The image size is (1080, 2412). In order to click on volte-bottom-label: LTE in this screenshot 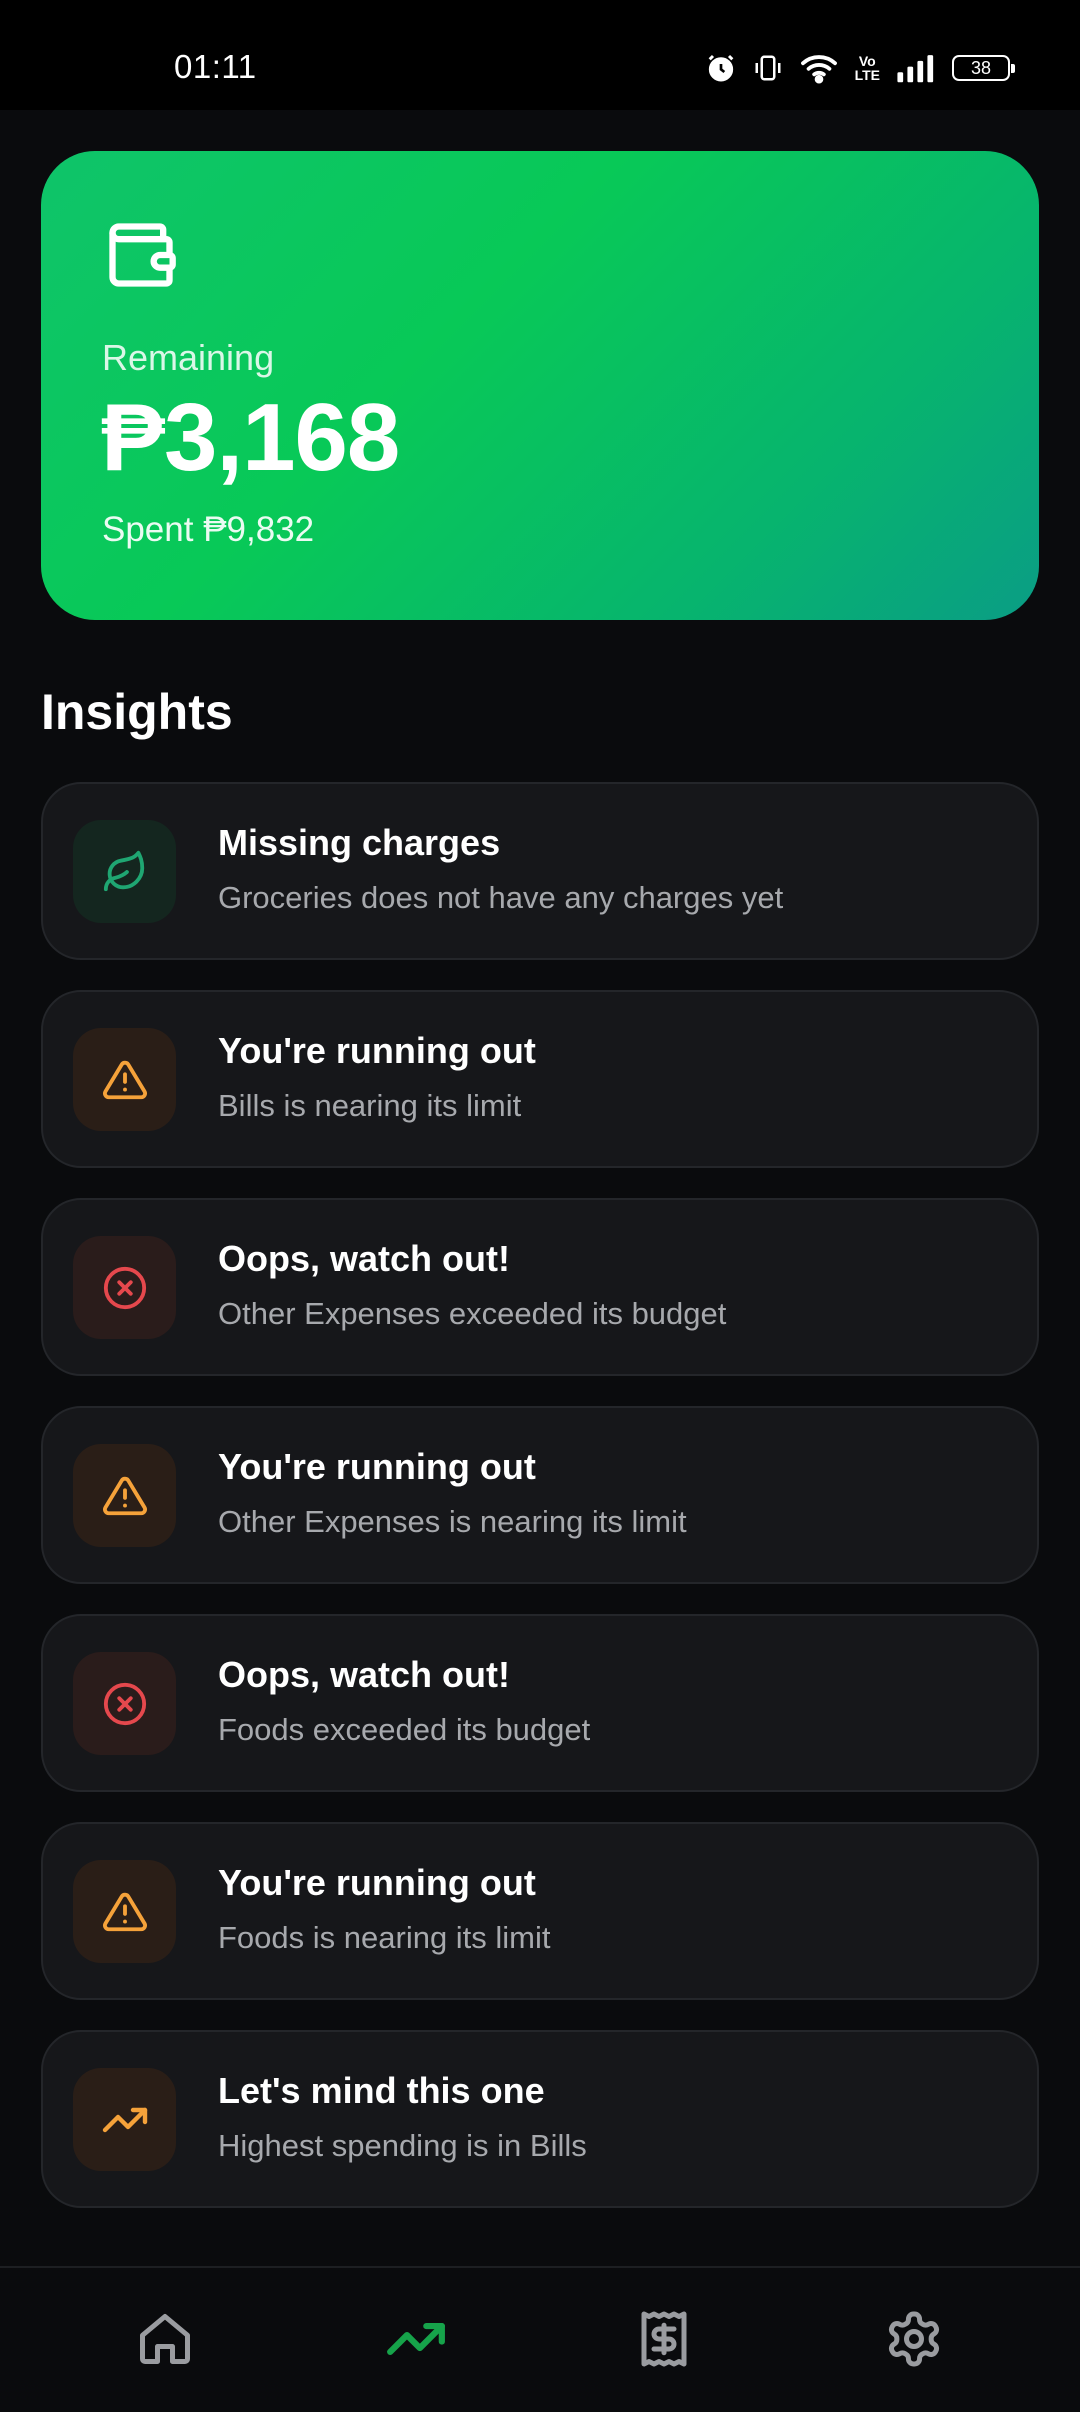, I will do `click(867, 75)`.